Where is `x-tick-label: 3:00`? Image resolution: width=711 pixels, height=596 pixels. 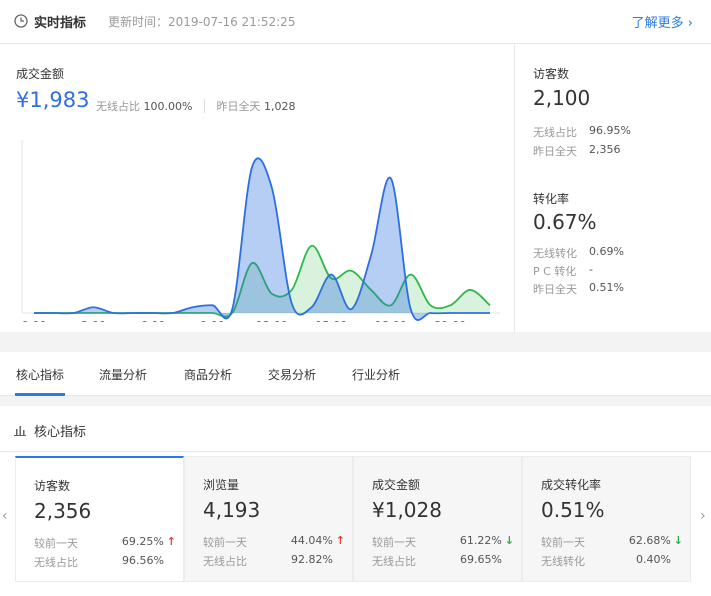
x-tick-label: 3:00 is located at coordinates (93, 320).